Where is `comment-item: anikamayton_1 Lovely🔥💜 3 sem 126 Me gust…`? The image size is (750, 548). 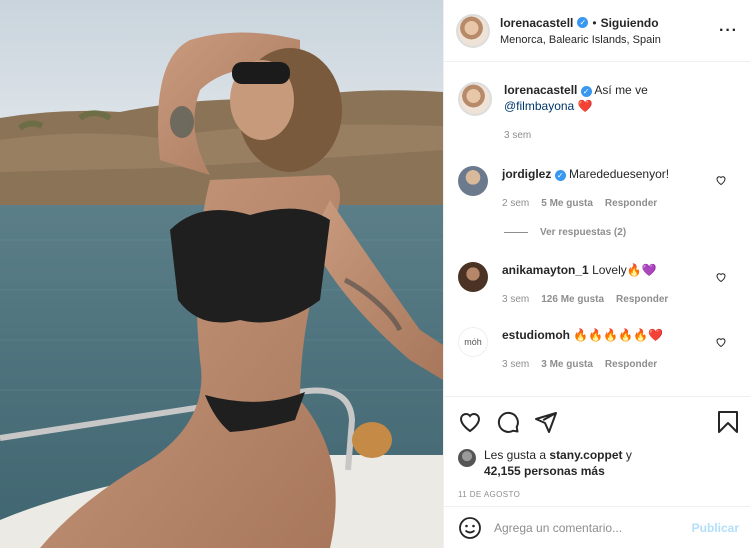 comment-item: anikamayton_1 Lovely🔥💜 3 sem 126 Me gust… is located at coordinates (597, 285).